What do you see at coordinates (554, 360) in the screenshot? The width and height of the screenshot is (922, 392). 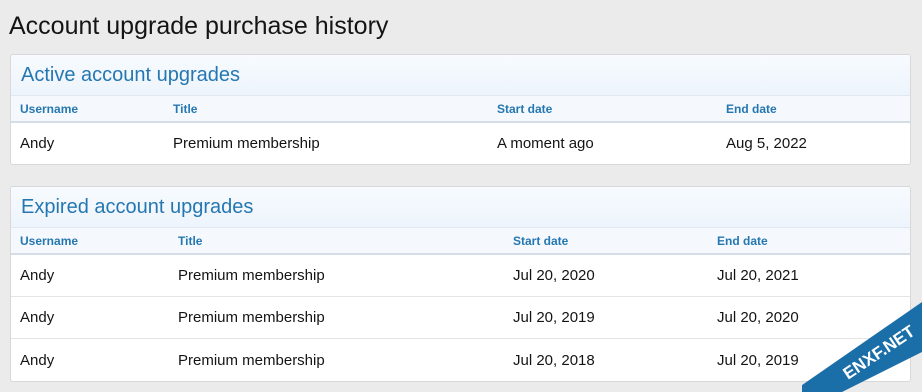 I see `start-date-cell: Jul 20, 2018` at bounding box center [554, 360].